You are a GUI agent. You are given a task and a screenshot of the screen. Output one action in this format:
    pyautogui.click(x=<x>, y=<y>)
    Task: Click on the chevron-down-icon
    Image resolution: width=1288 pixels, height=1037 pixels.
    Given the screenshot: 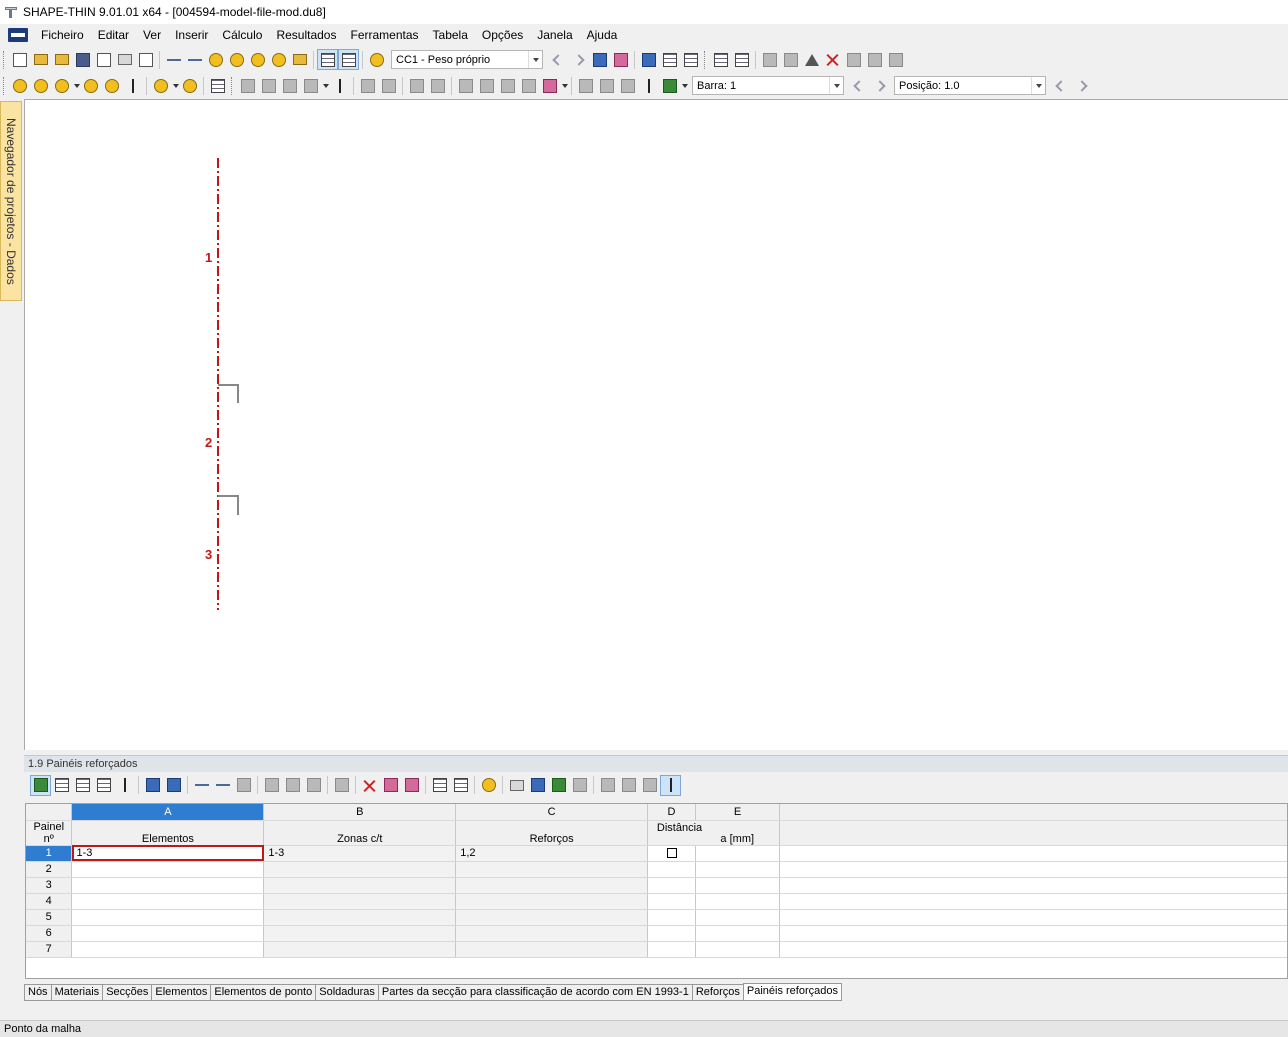 What is the action you would take?
    pyautogui.click(x=685, y=85)
    